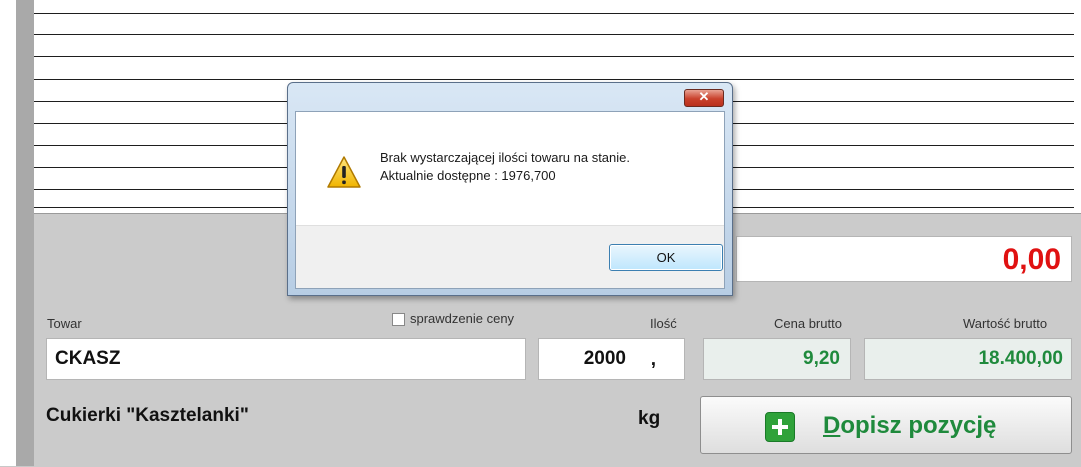 The width and height of the screenshot is (1081, 467). I want to click on plus-icon, so click(780, 427).